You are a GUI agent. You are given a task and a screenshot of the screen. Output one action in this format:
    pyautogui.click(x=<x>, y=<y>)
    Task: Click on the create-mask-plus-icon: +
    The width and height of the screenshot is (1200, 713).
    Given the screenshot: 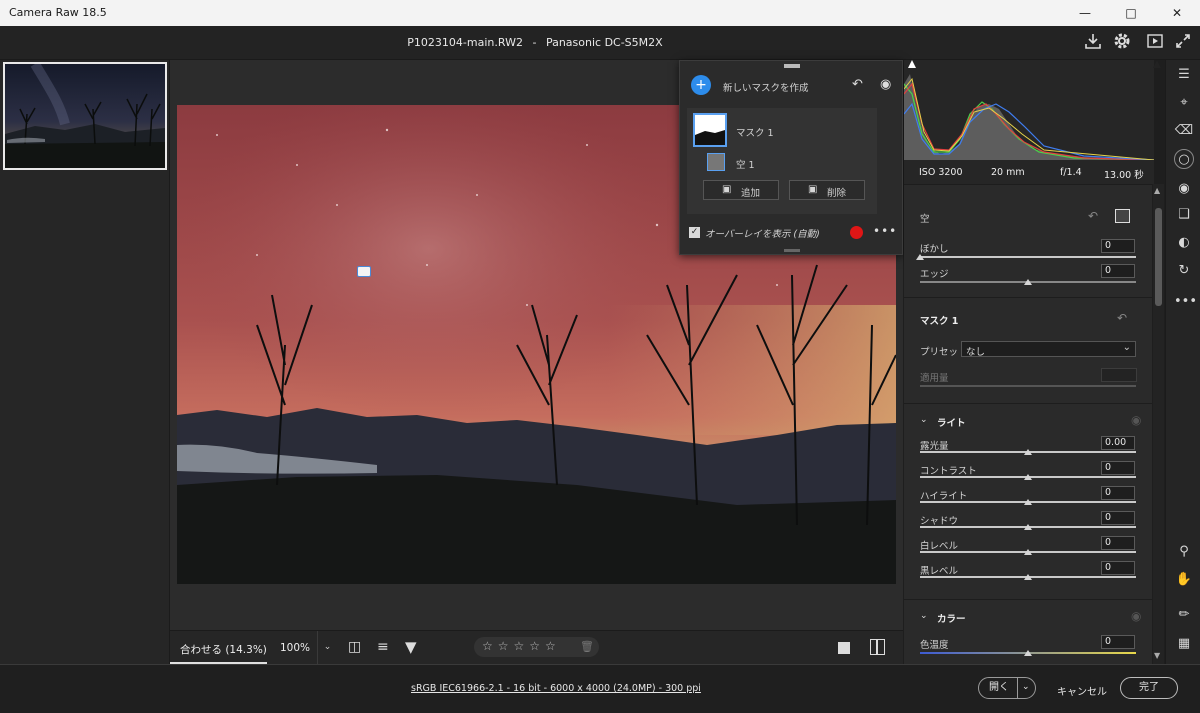 What is the action you would take?
    pyautogui.click(x=701, y=85)
    